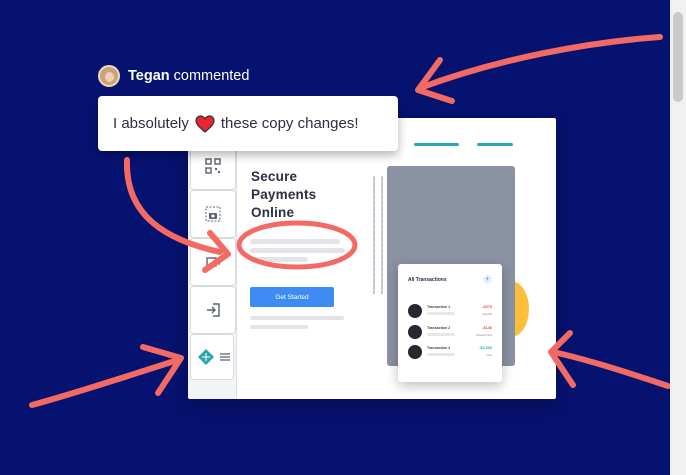 The image size is (686, 475). What do you see at coordinates (450, 332) in the screenshot?
I see `transaction-row: Transaction 2 -$146 MasterCard` at bounding box center [450, 332].